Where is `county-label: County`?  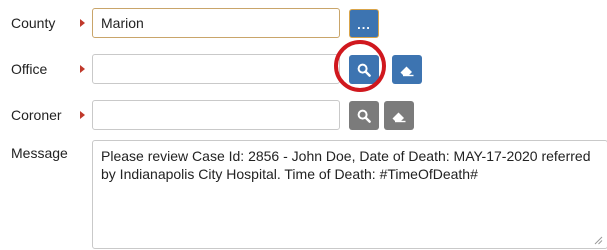
county-label: County is located at coordinates (33, 23).